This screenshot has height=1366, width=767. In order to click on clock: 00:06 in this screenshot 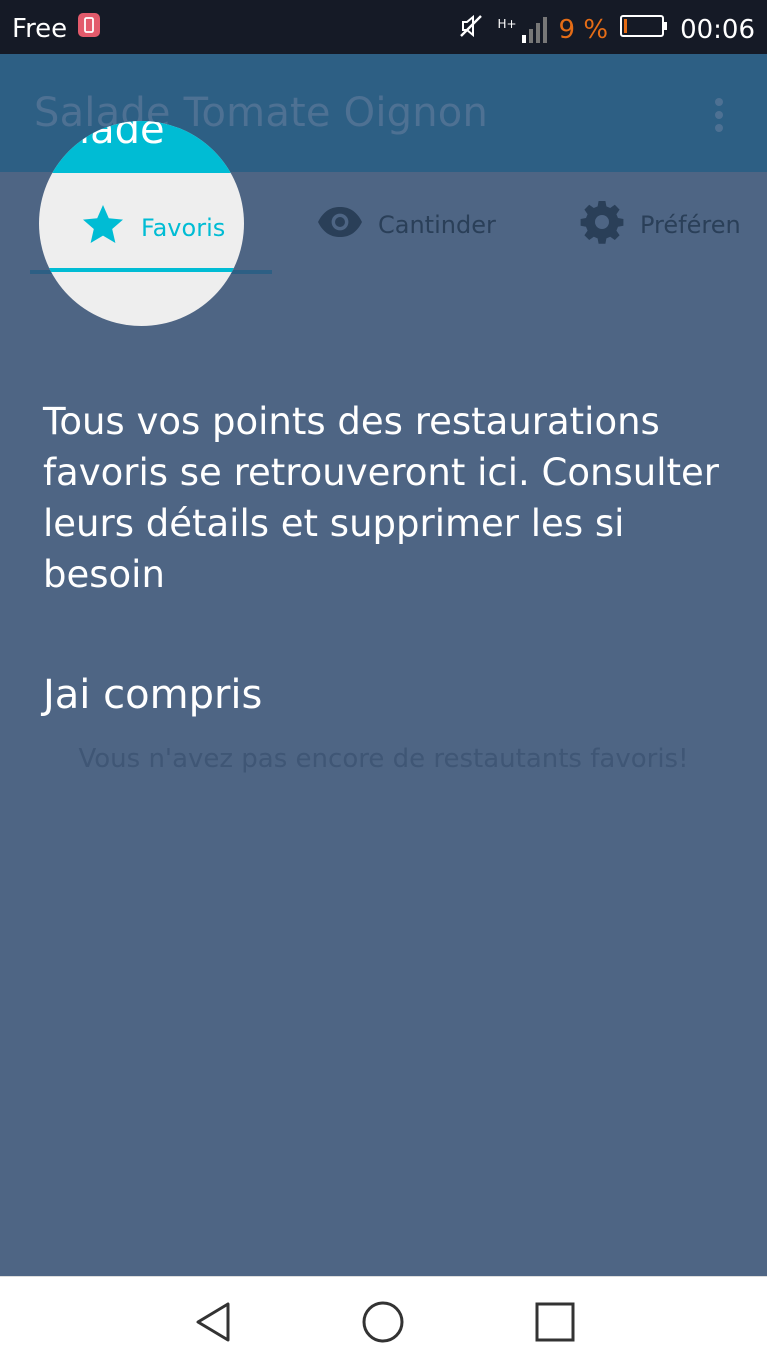, I will do `click(717, 29)`.